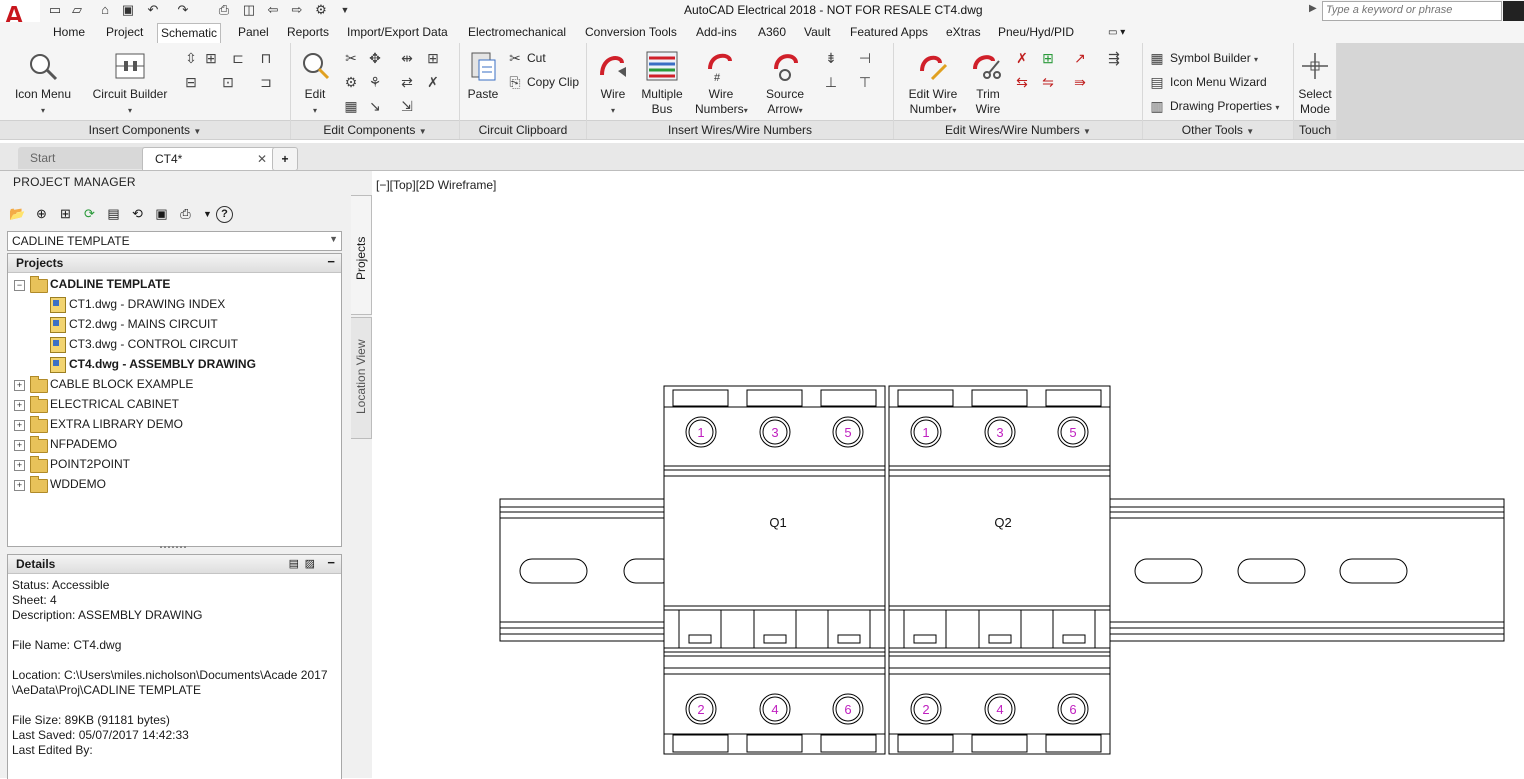 The height and width of the screenshot is (779, 1524). I want to click on breaker-q1-body, so click(774, 570).